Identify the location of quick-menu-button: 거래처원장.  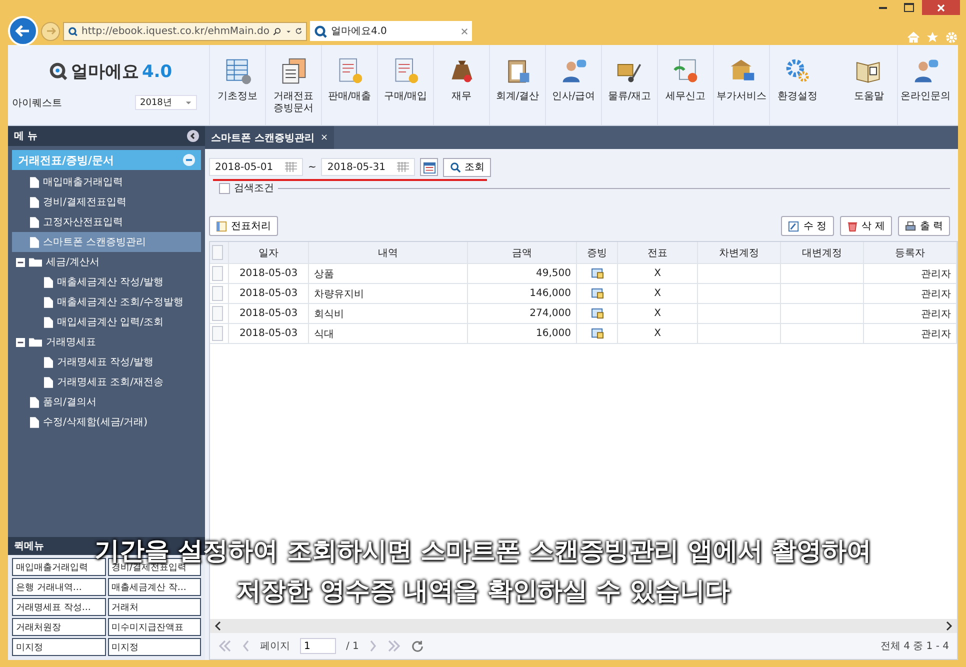
(59, 627).